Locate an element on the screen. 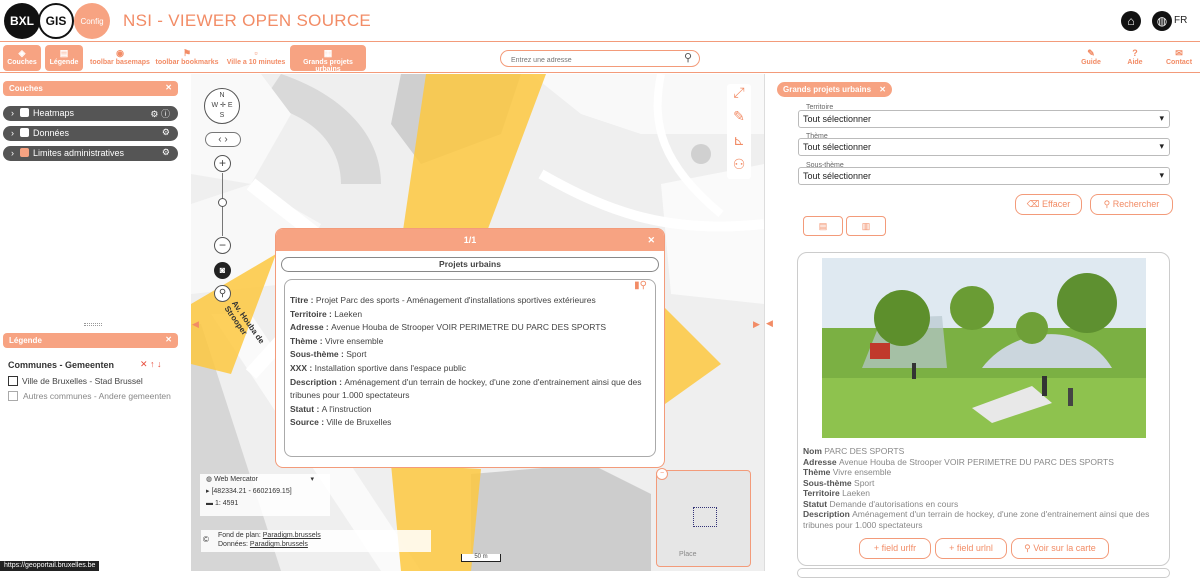  chevron-down-icon: ▾ is located at coordinates (1161, 118).